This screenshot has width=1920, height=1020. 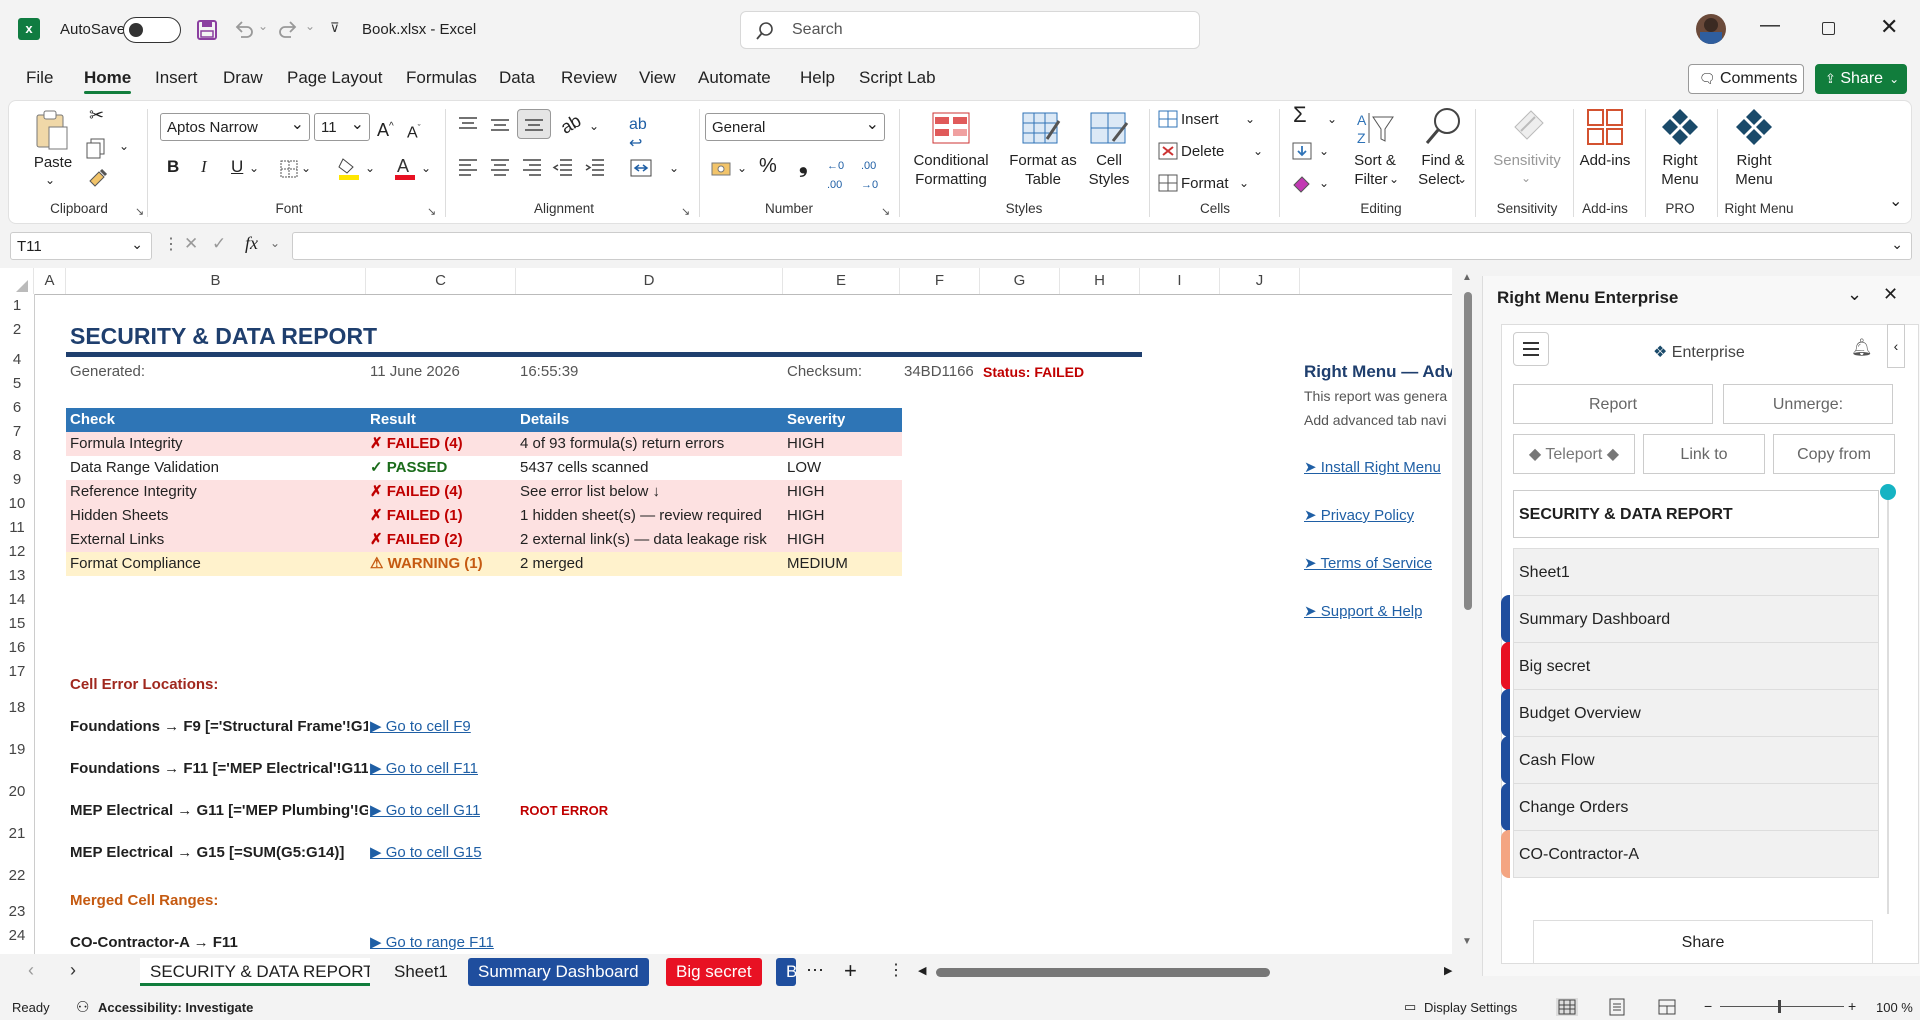 I want to click on name-box: T11 ⌄, so click(x=81, y=246).